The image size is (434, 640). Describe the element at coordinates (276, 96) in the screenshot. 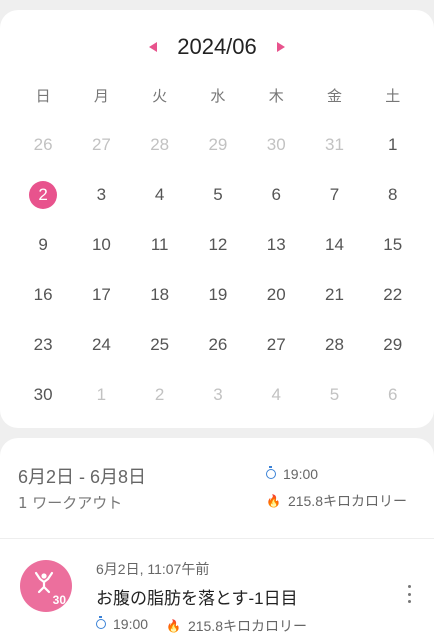

I see `weekday-label: 木` at that location.